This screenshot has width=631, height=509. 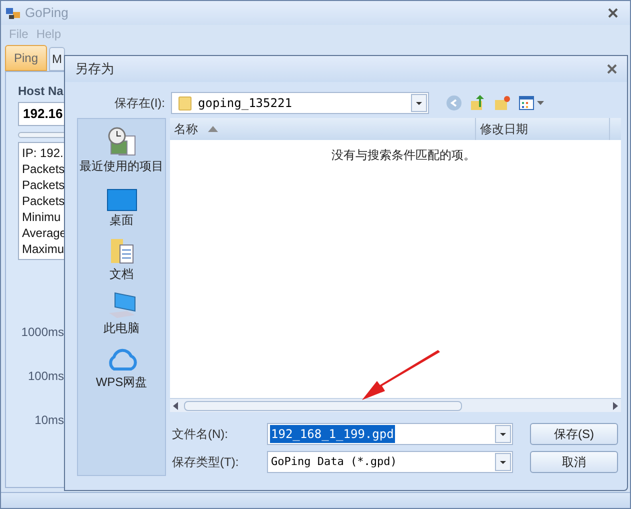 I want to click on scroll-right-icon, so click(x=615, y=405).